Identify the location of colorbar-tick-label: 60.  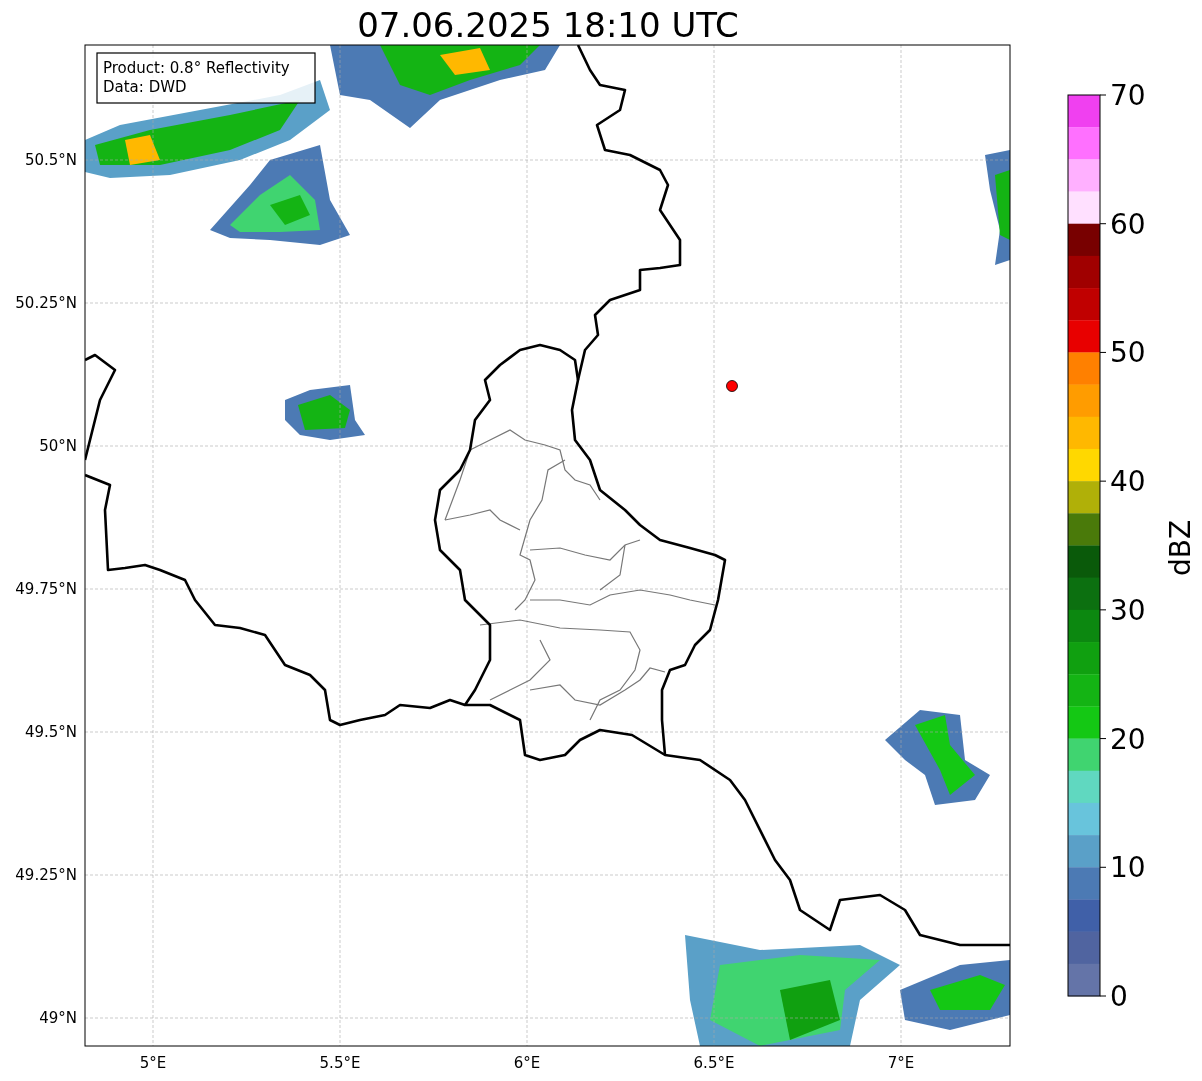
(1128, 224).